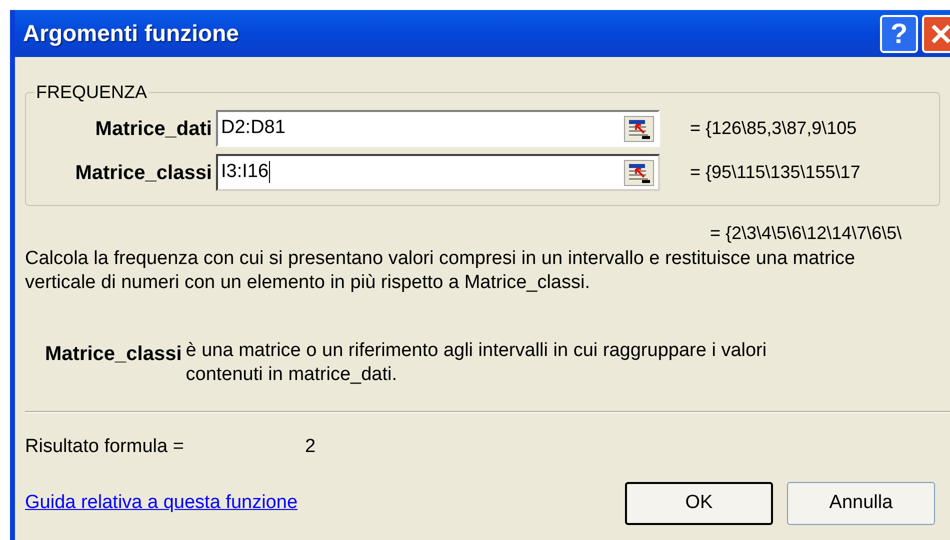  I want to click on argument-label: Matrice_classi, so click(143, 173).